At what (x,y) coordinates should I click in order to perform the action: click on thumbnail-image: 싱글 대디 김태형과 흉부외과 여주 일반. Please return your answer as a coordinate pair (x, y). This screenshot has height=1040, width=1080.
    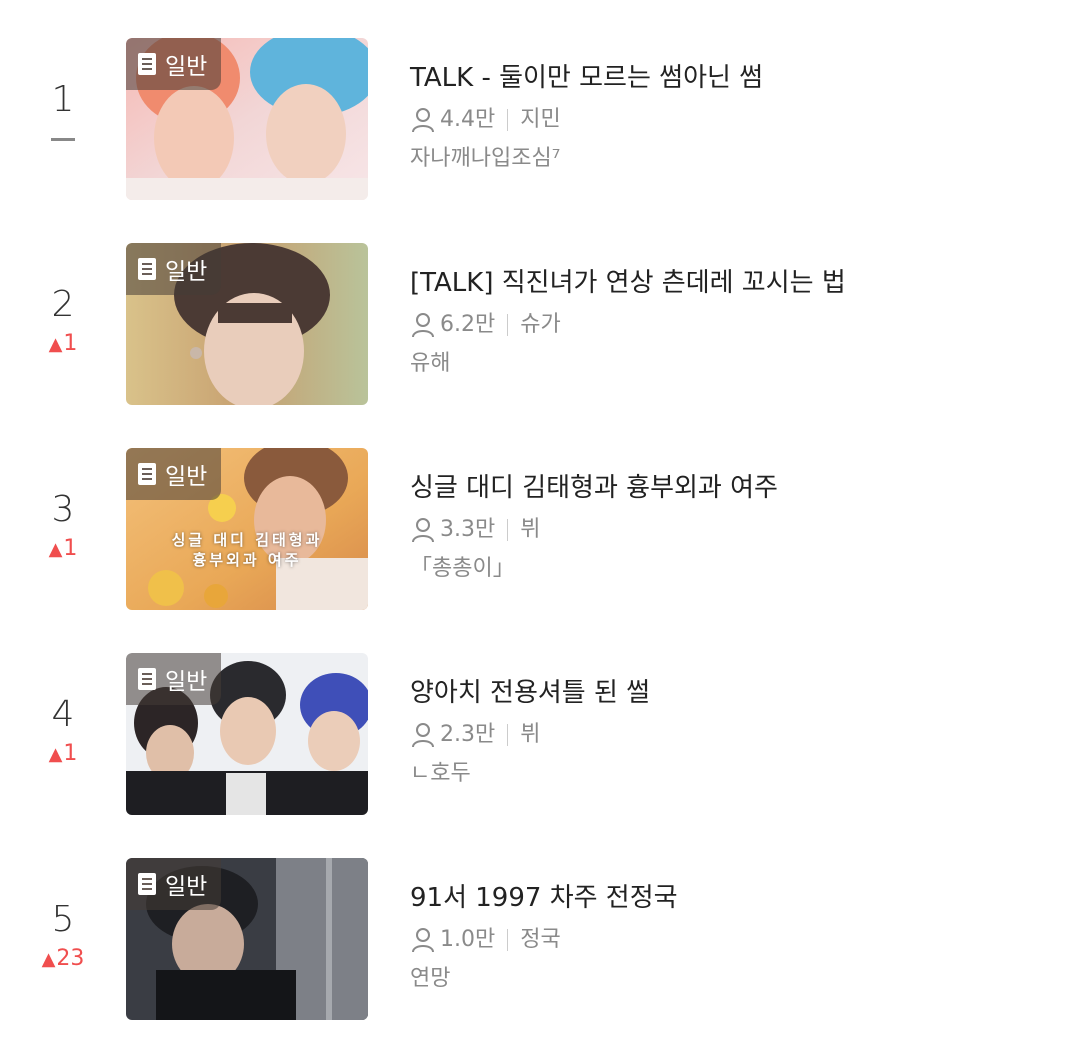
    Looking at the image, I should click on (247, 529).